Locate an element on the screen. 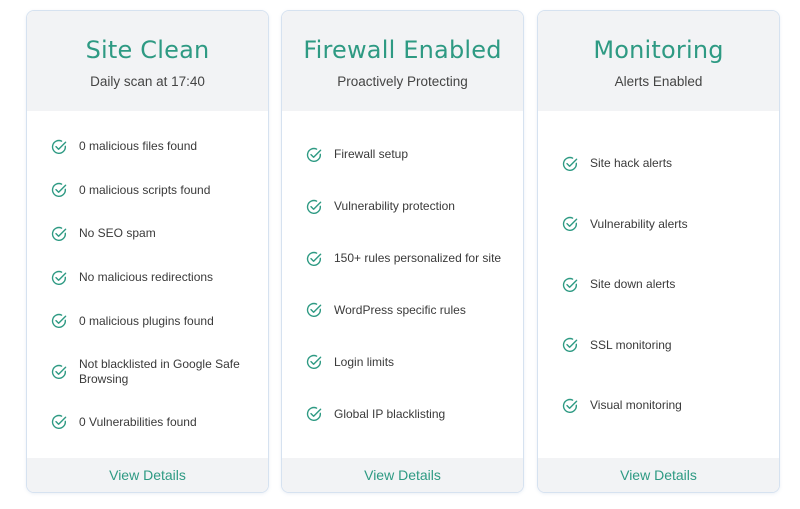 The width and height of the screenshot is (800, 509). card-title: Monitoring is located at coordinates (658, 50).